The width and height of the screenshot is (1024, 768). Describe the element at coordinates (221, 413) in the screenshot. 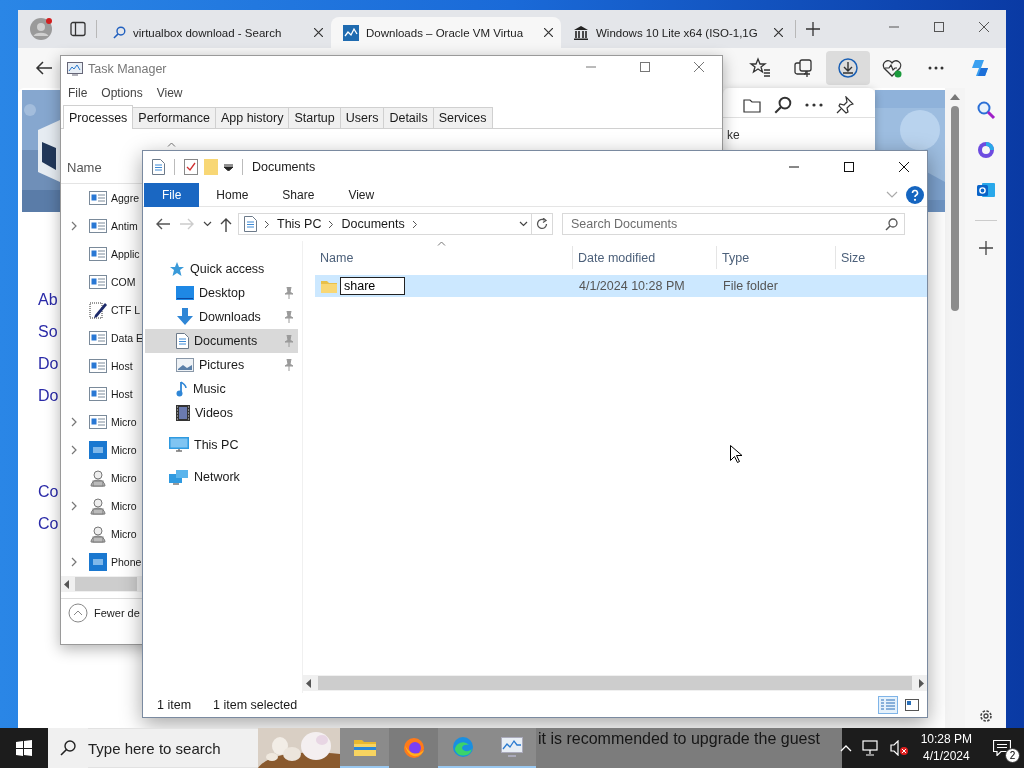

I see `nav-item: Videos` at that location.